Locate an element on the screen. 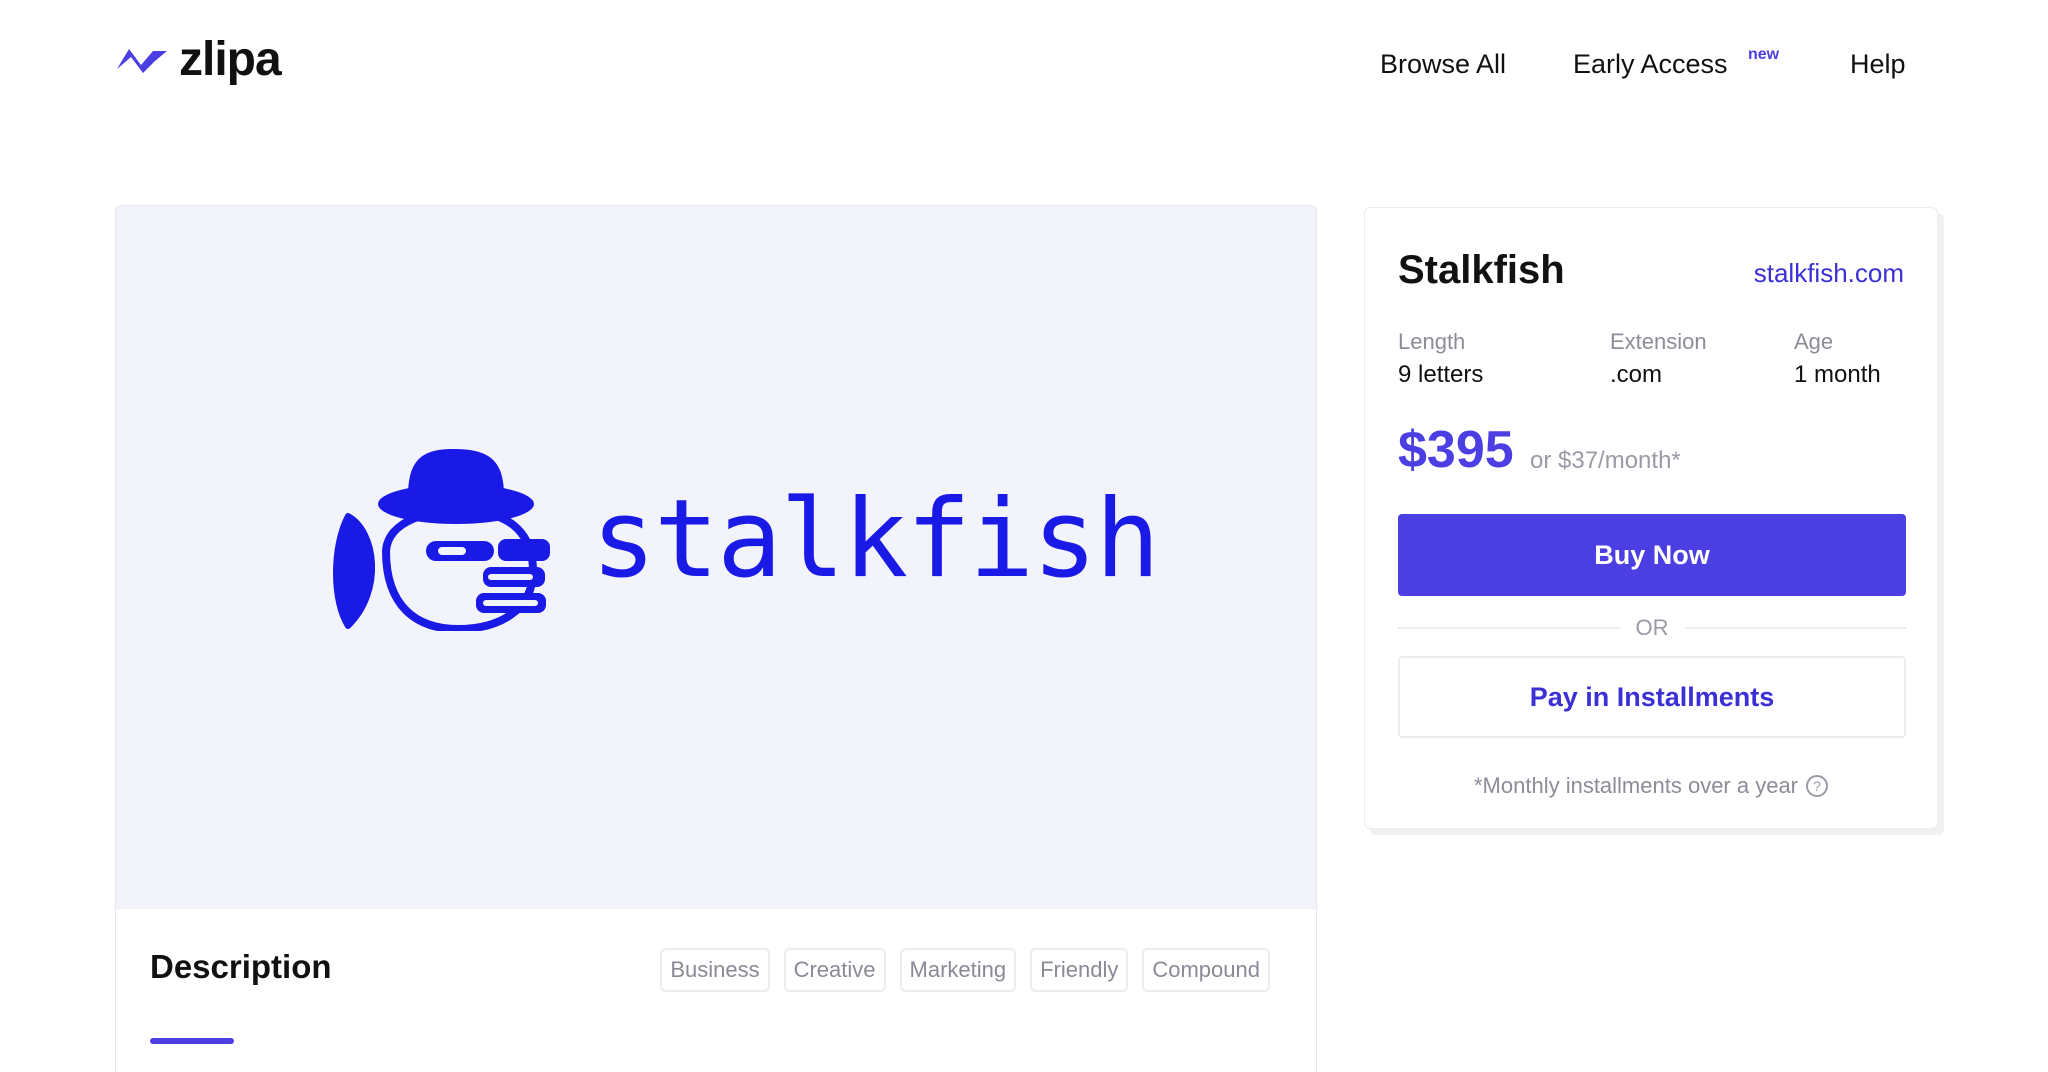 The height and width of the screenshot is (1072, 2048). tag-marketing: Marketing is located at coordinates (958, 970).